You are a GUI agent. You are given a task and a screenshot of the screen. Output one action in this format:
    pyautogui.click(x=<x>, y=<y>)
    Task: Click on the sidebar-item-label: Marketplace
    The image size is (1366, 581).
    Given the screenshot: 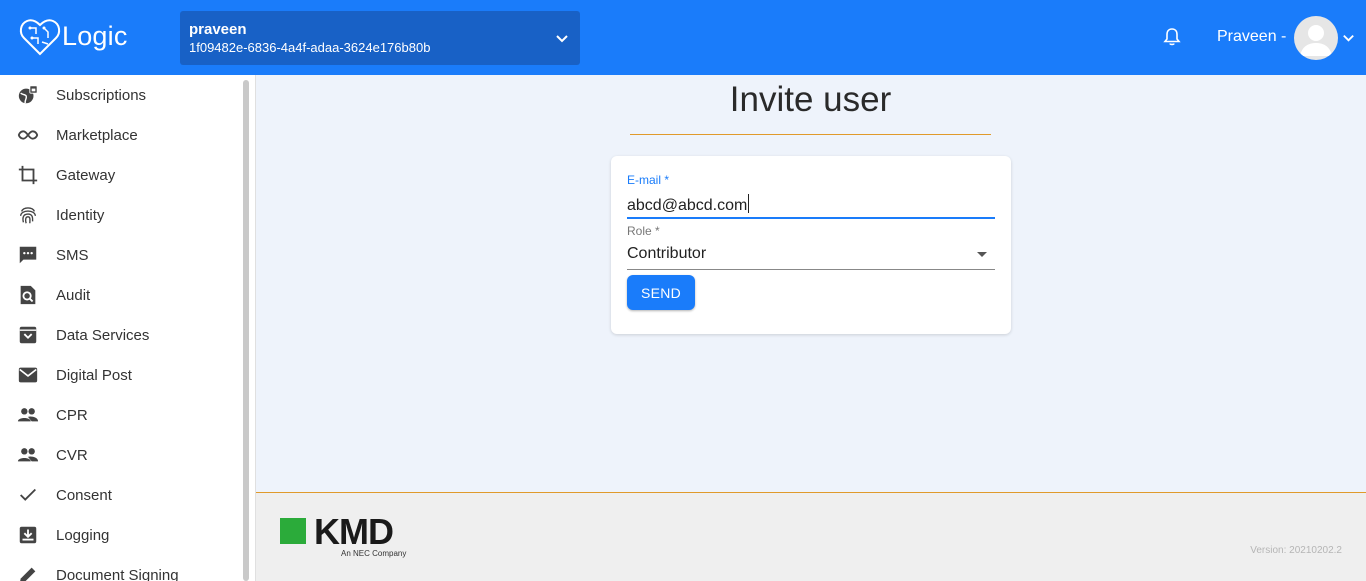 What is the action you would take?
    pyautogui.click(x=97, y=135)
    